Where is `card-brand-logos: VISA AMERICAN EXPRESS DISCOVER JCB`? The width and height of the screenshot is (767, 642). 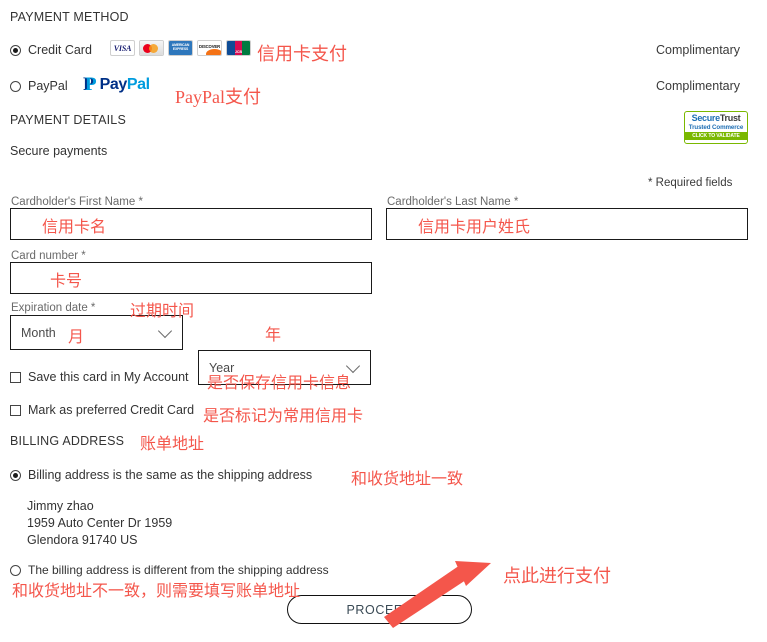
card-brand-logos: VISA AMERICAN EXPRESS DISCOVER JCB is located at coordinates (180, 48).